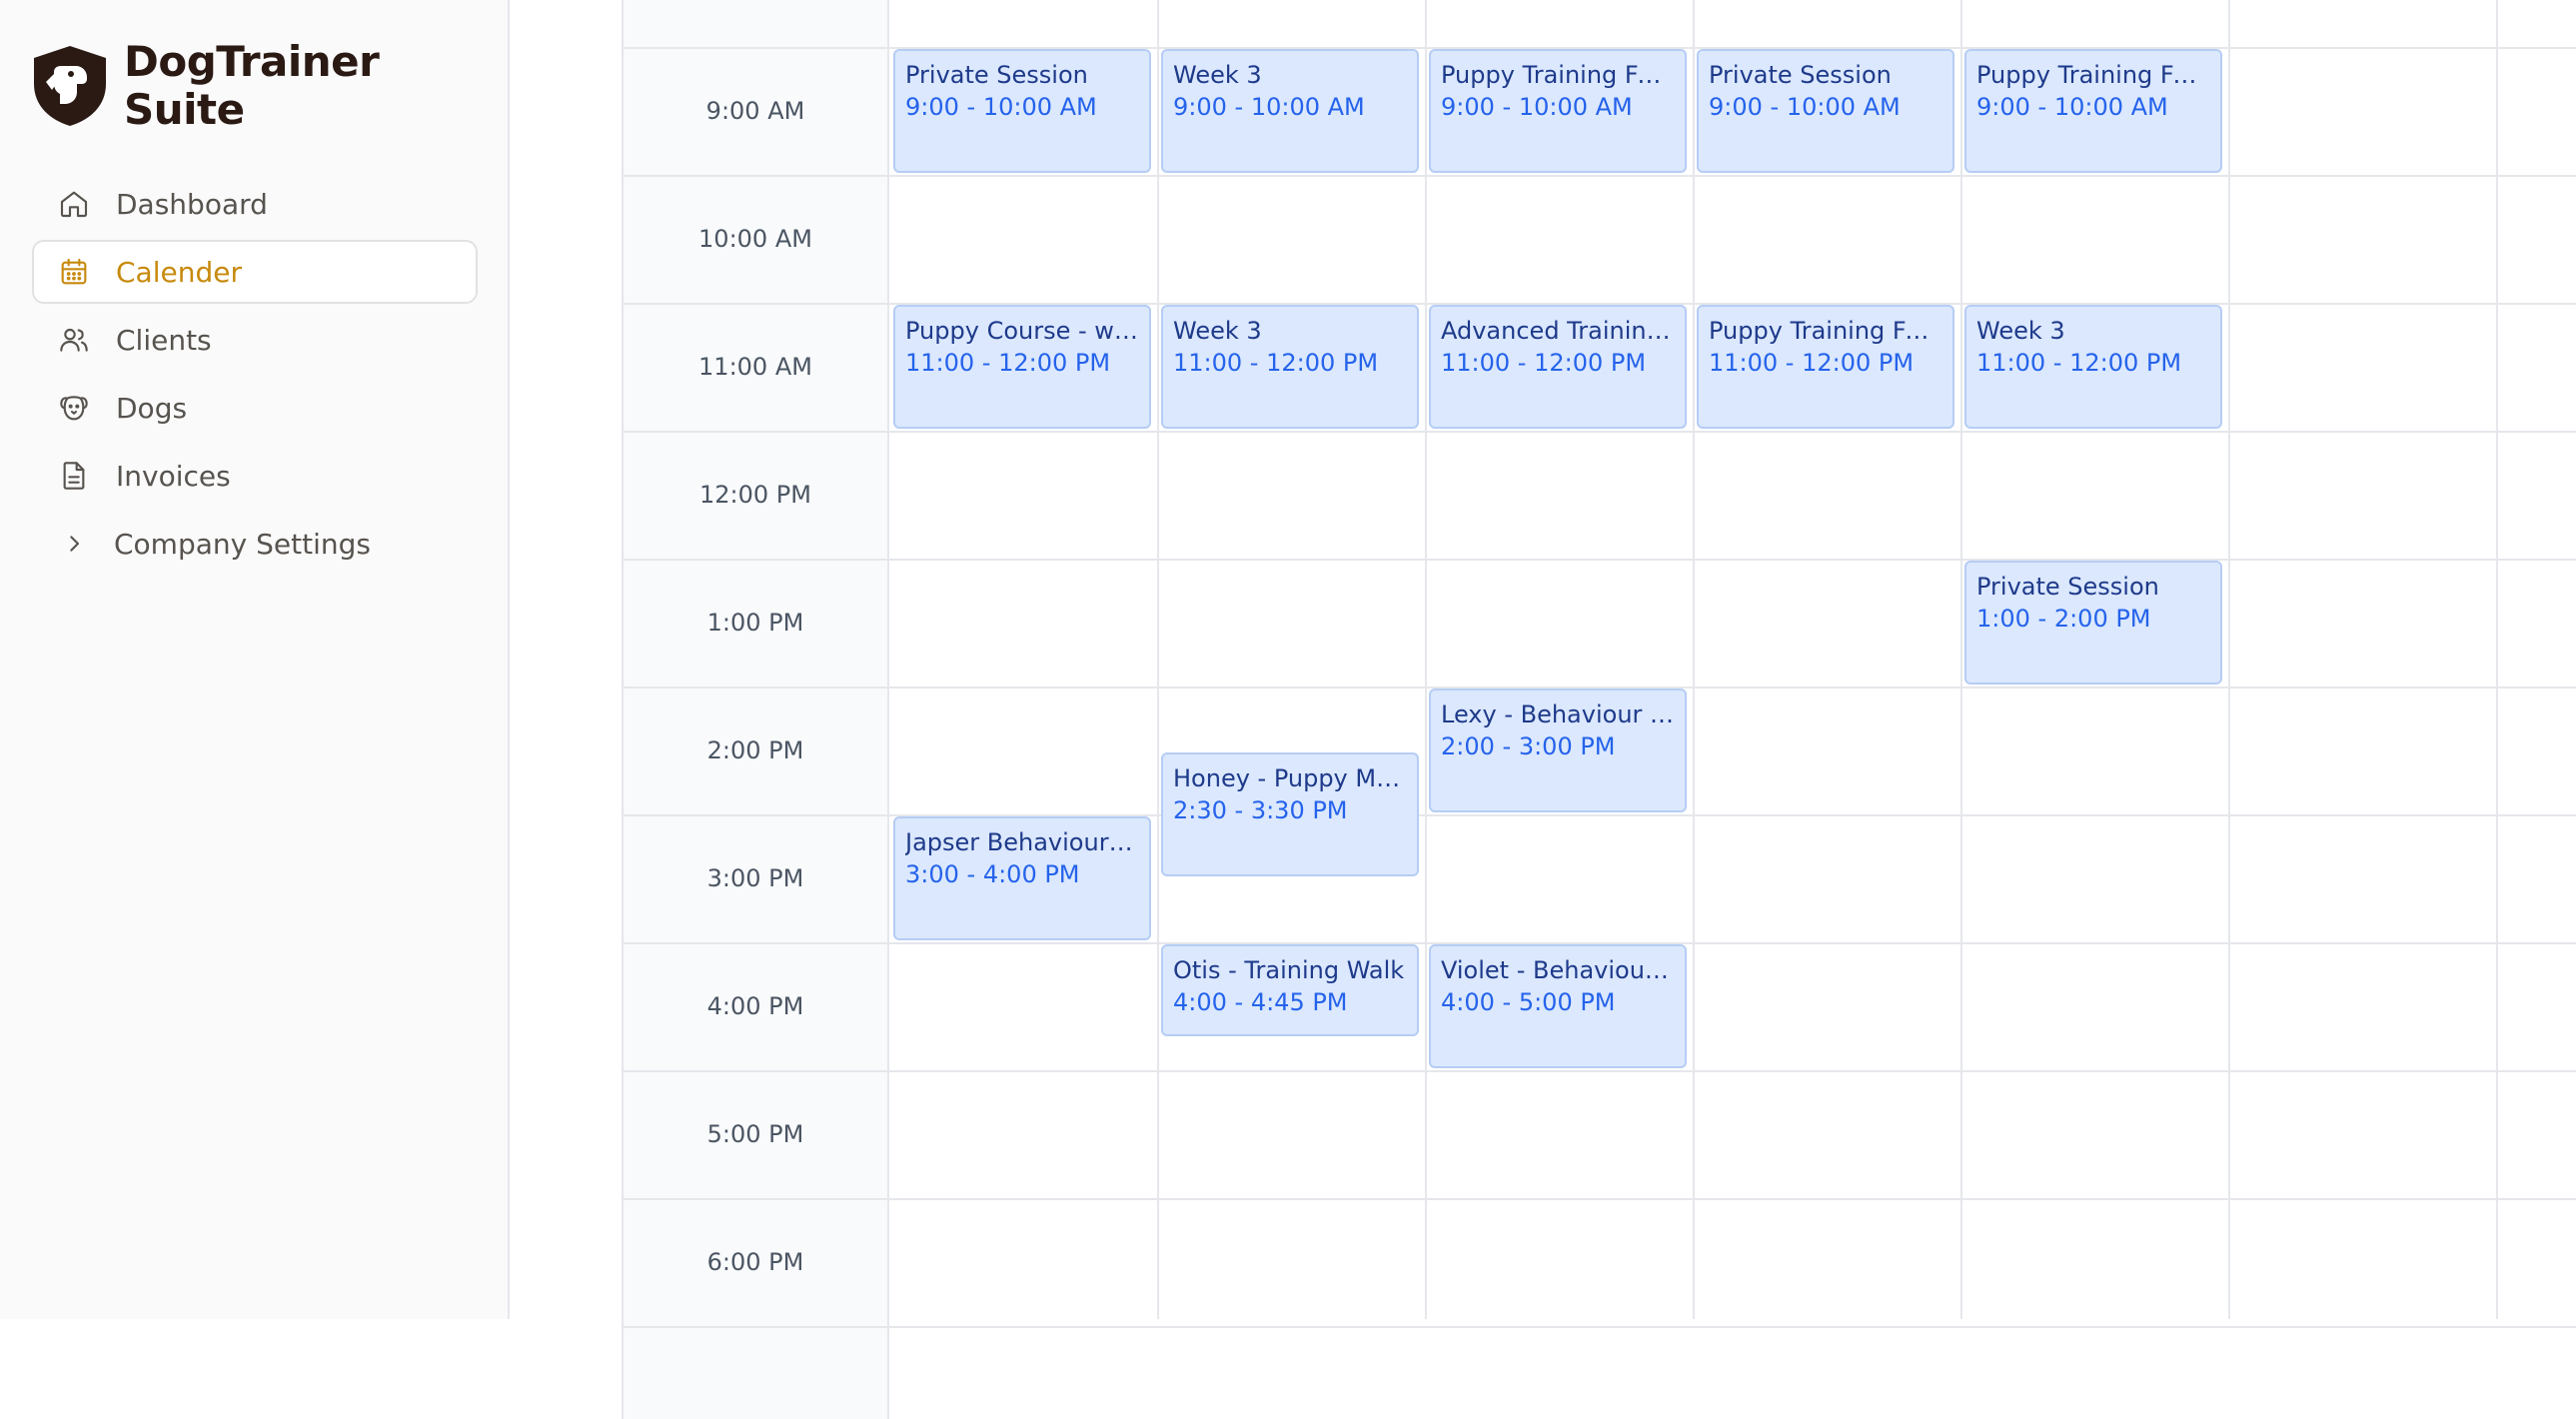 This screenshot has height=1419, width=2576. What do you see at coordinates (152, 408) in the screenshot?
I see `nav-label: Dogs` at bounding box center [152, 408].